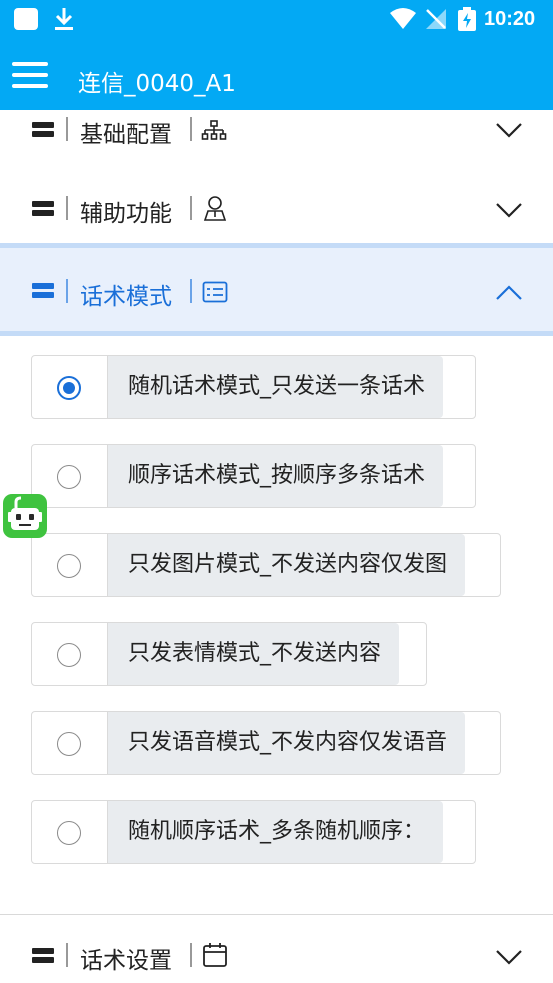 This screenshot has width=553, height=983. I want to click on option-label: 只发图片模式_不发送内容仅发图, so click(286, 565).